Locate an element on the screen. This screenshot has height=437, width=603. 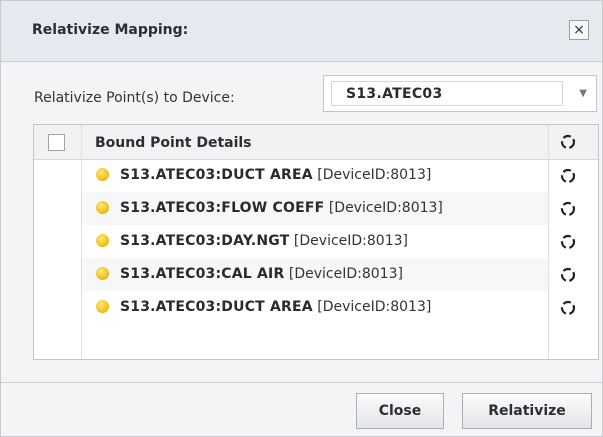
dialog-title: Relativize Mapping: is located at coordinates (110, 30).